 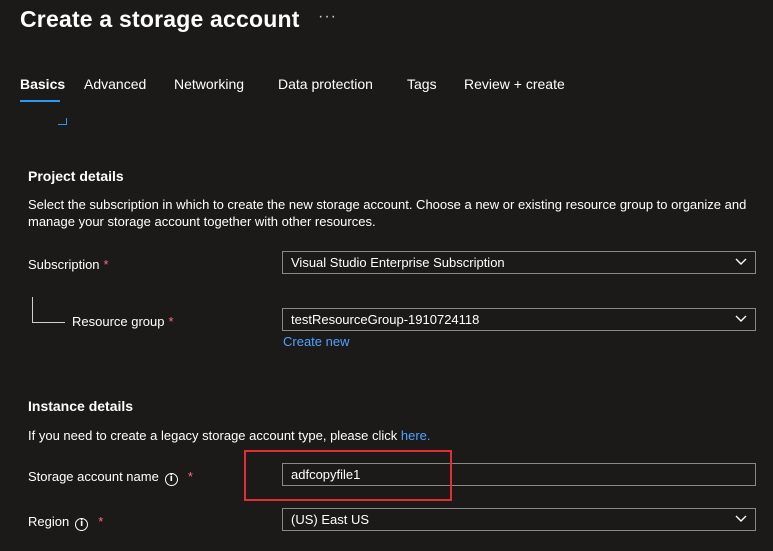 I want to click on project-details-heading: Project details, so click(x=76, y=176).